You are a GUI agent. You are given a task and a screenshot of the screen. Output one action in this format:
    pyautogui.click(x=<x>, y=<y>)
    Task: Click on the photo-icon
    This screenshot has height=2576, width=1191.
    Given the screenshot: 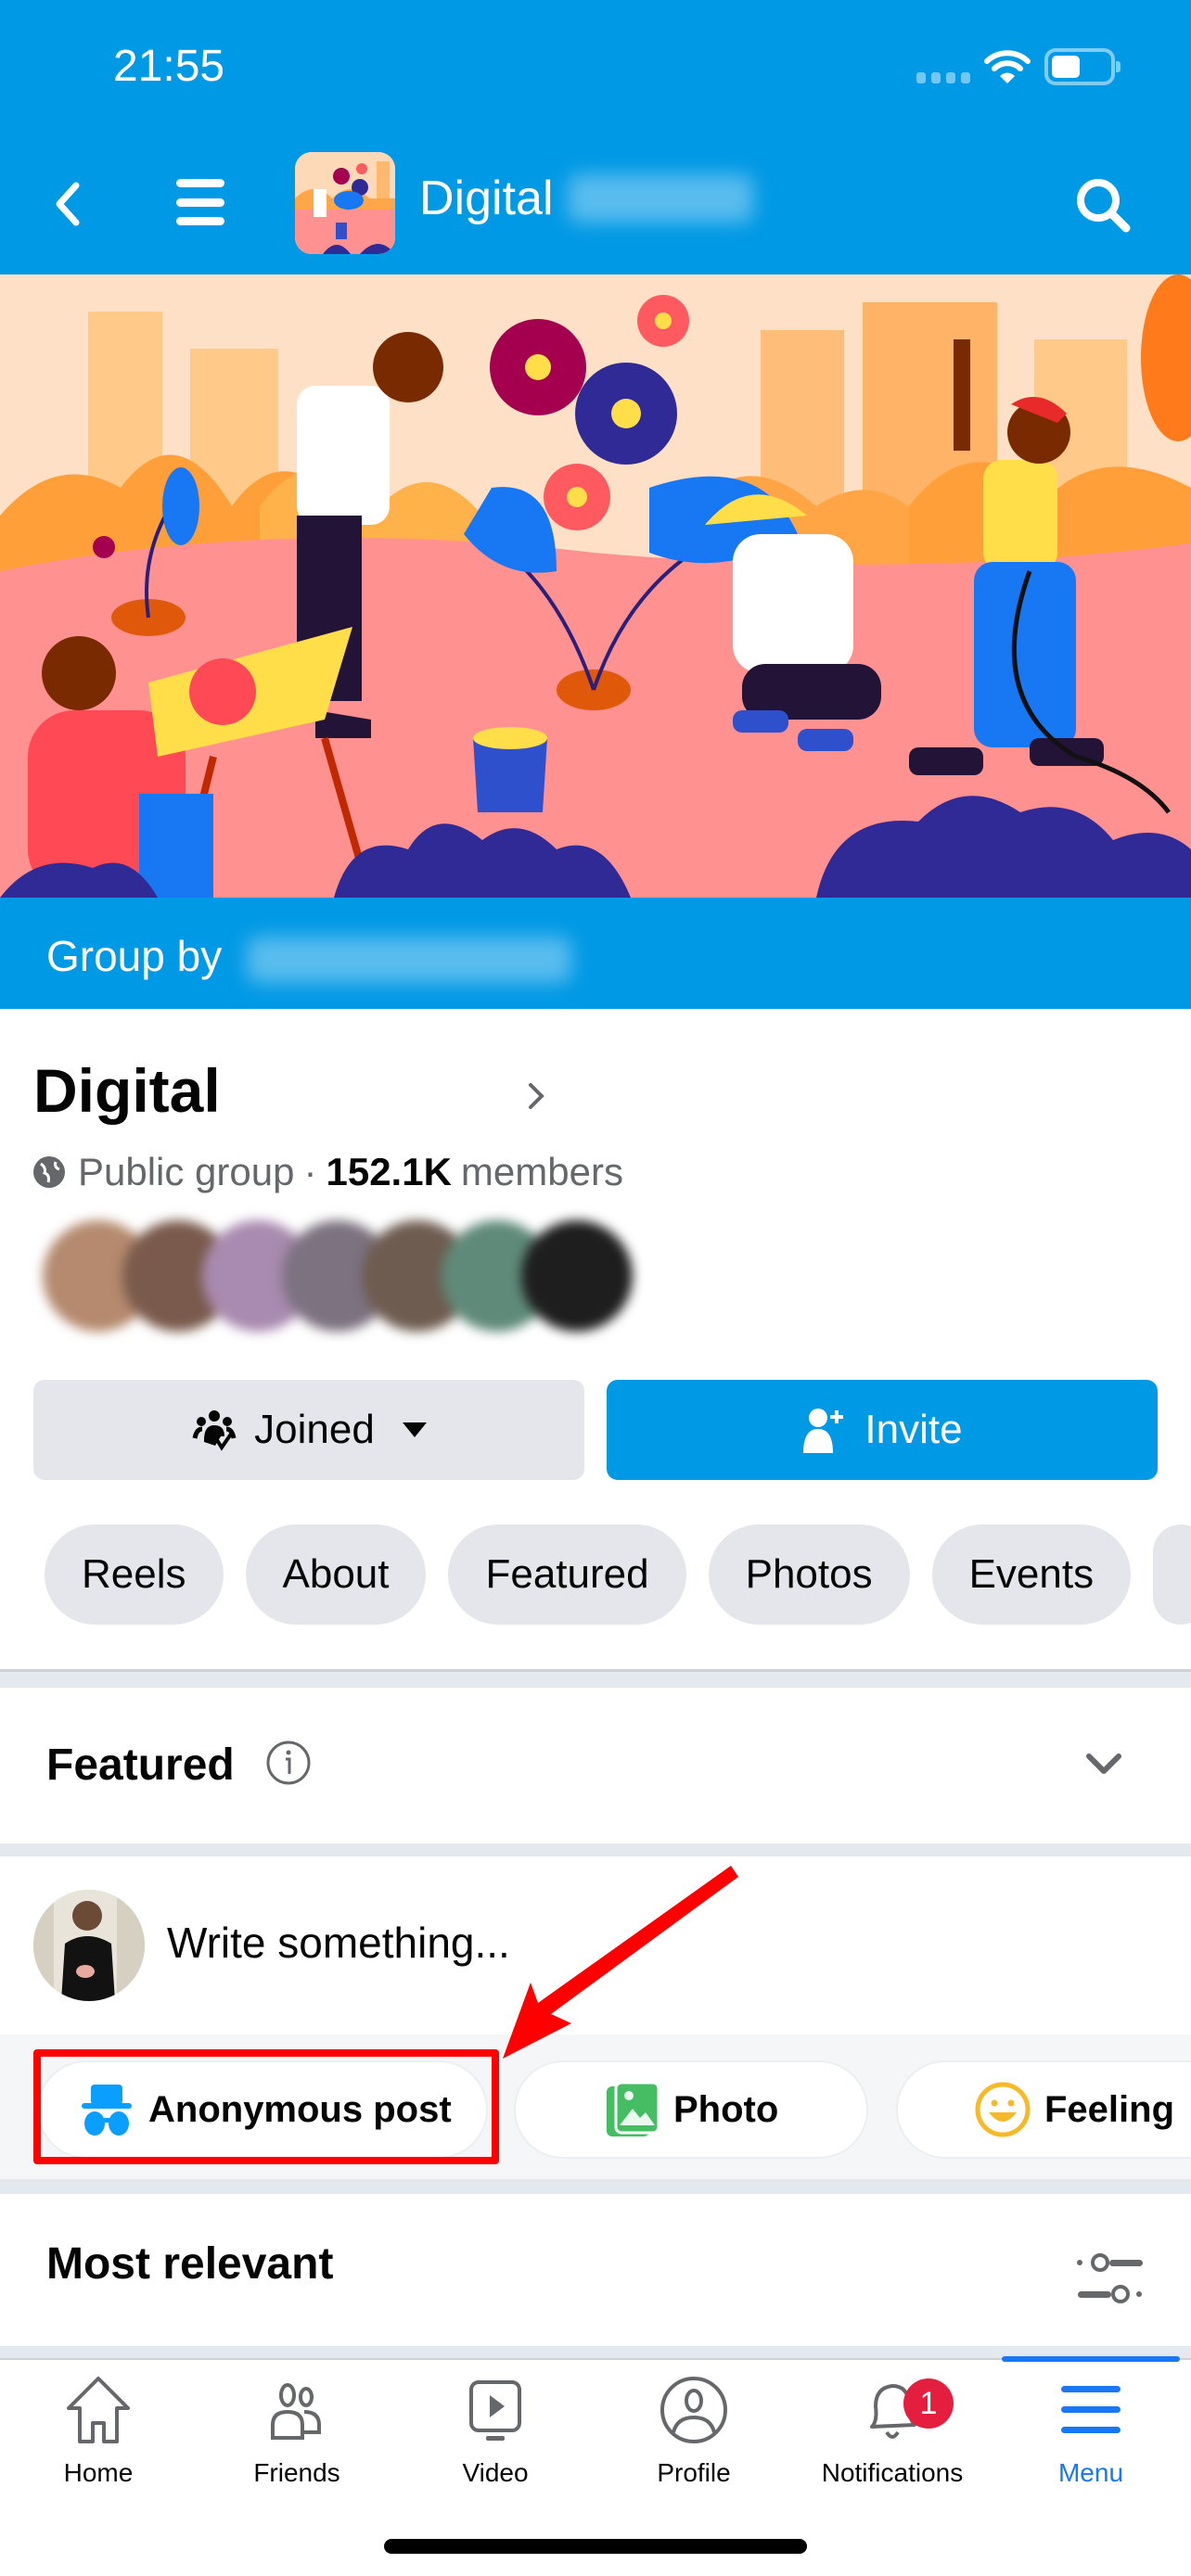 What is the action you would take?
    pyautogui.click(x=633, y=2109)
    